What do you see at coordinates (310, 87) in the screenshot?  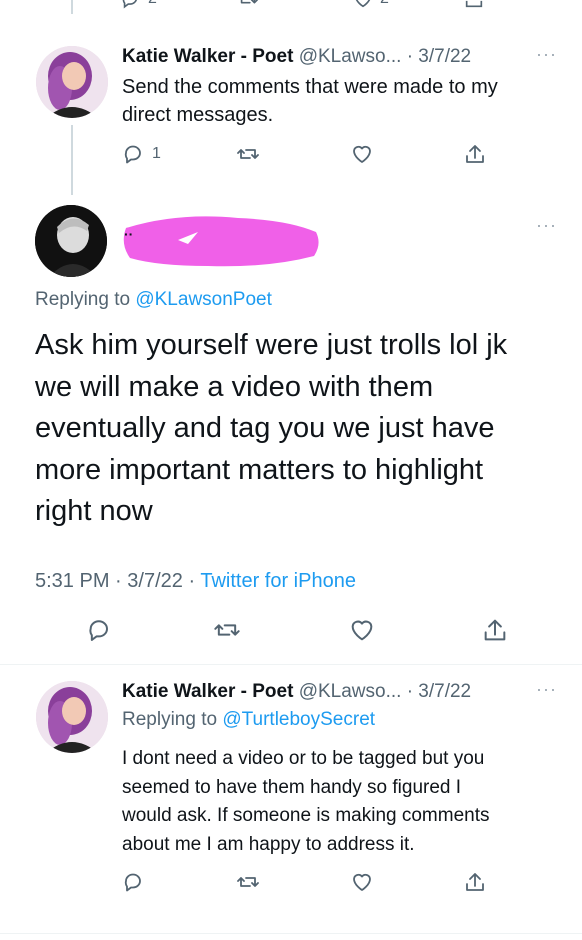 I see `tweet1-line: Send the comments that were made to my` at bounding box center [310, 87].